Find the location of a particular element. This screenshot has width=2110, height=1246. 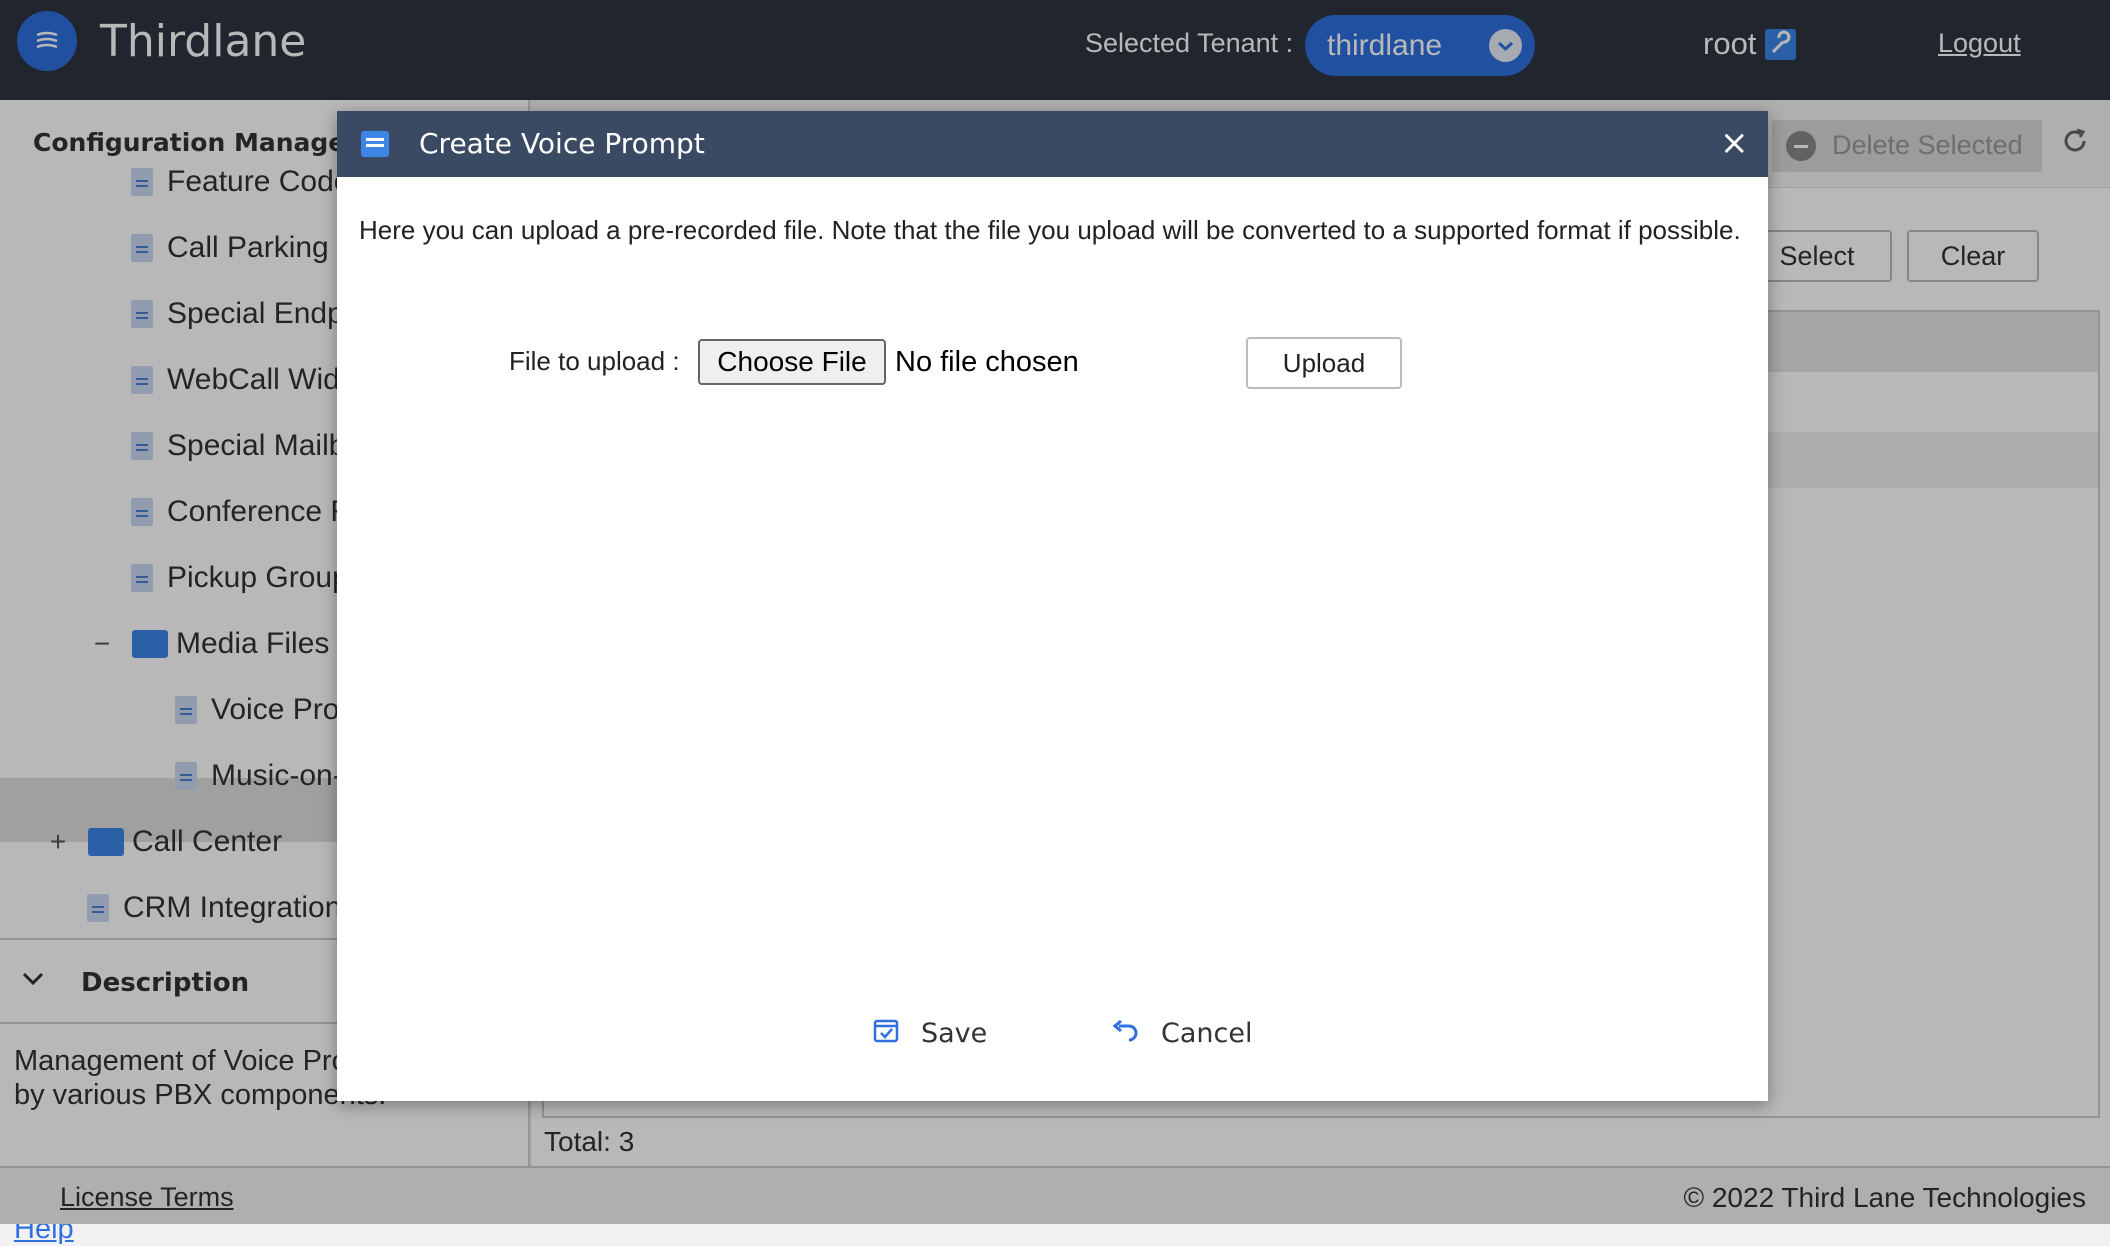

undo-icon is located at coordinates (1125, 1033).